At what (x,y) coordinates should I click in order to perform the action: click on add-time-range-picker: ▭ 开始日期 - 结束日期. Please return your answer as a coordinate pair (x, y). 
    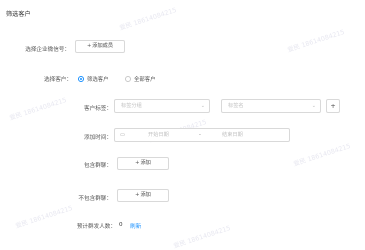
    Looking at the image, I should click on (202, 135).